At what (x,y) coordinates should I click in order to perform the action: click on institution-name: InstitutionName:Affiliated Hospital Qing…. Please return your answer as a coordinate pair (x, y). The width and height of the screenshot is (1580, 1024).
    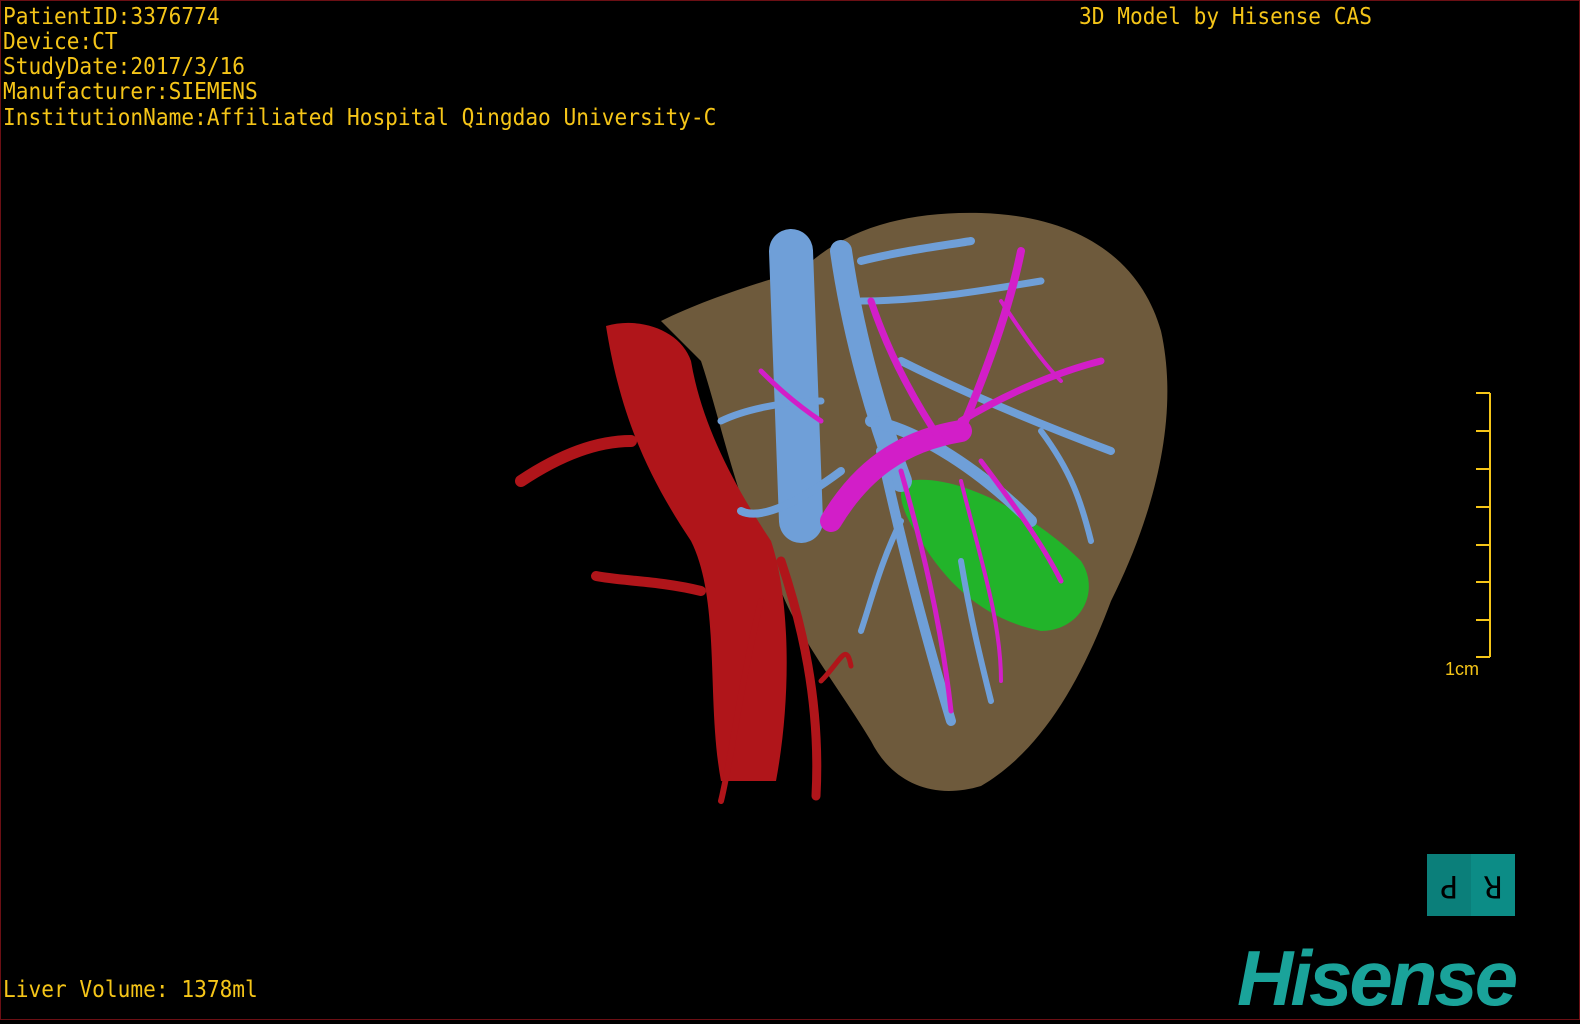
    Looking at the image, I should click on (360, 118).